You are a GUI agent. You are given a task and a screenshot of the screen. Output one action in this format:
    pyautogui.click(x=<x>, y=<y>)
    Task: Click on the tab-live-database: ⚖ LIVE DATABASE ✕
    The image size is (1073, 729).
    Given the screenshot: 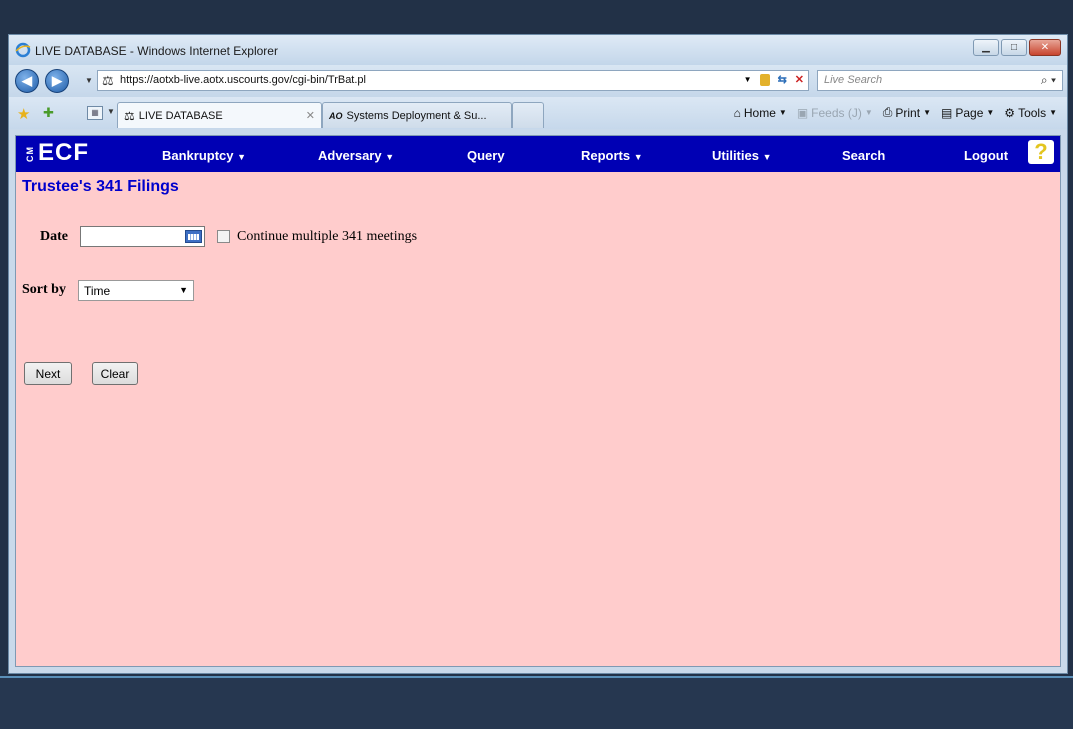 What is the action you would take?
    pyautogui.click(x=219, y=115)
    